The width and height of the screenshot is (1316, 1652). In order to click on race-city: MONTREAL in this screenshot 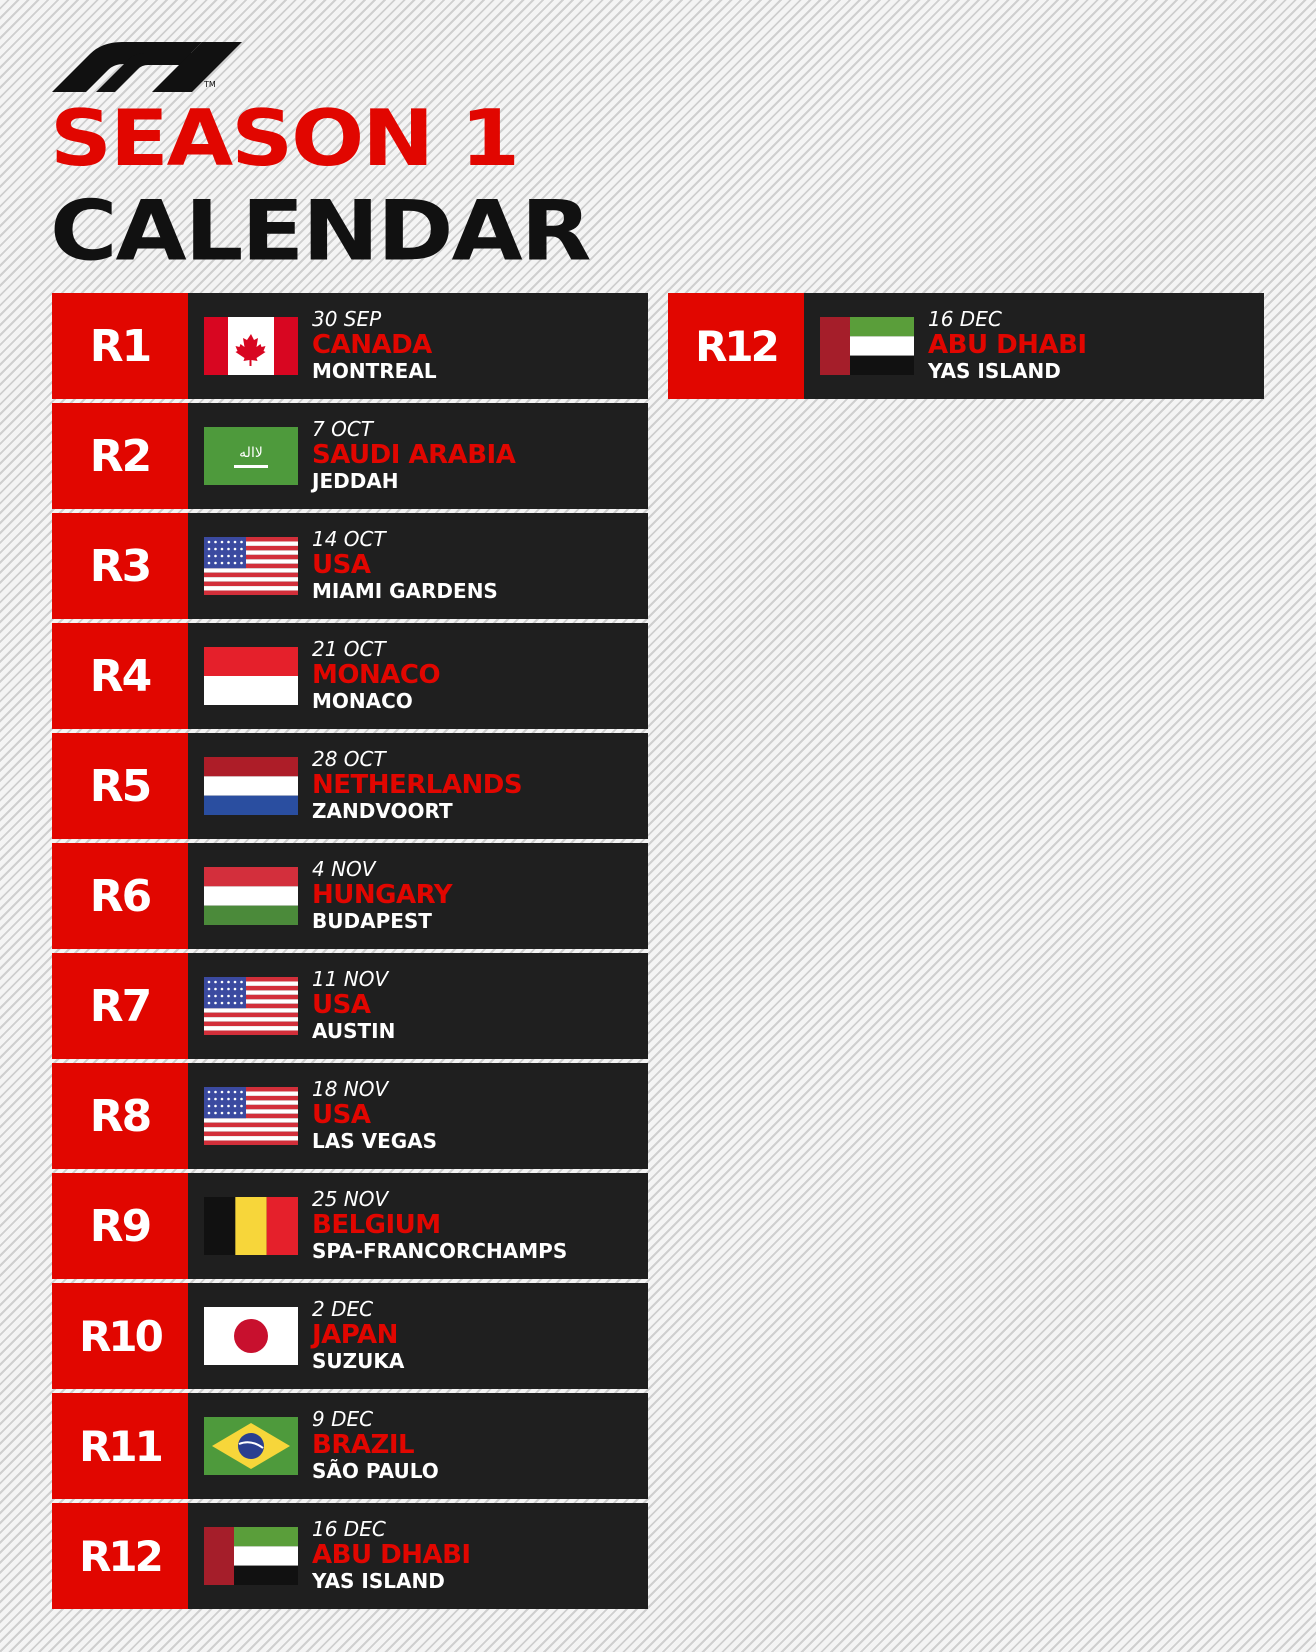, I will do `click(374, 371)`.